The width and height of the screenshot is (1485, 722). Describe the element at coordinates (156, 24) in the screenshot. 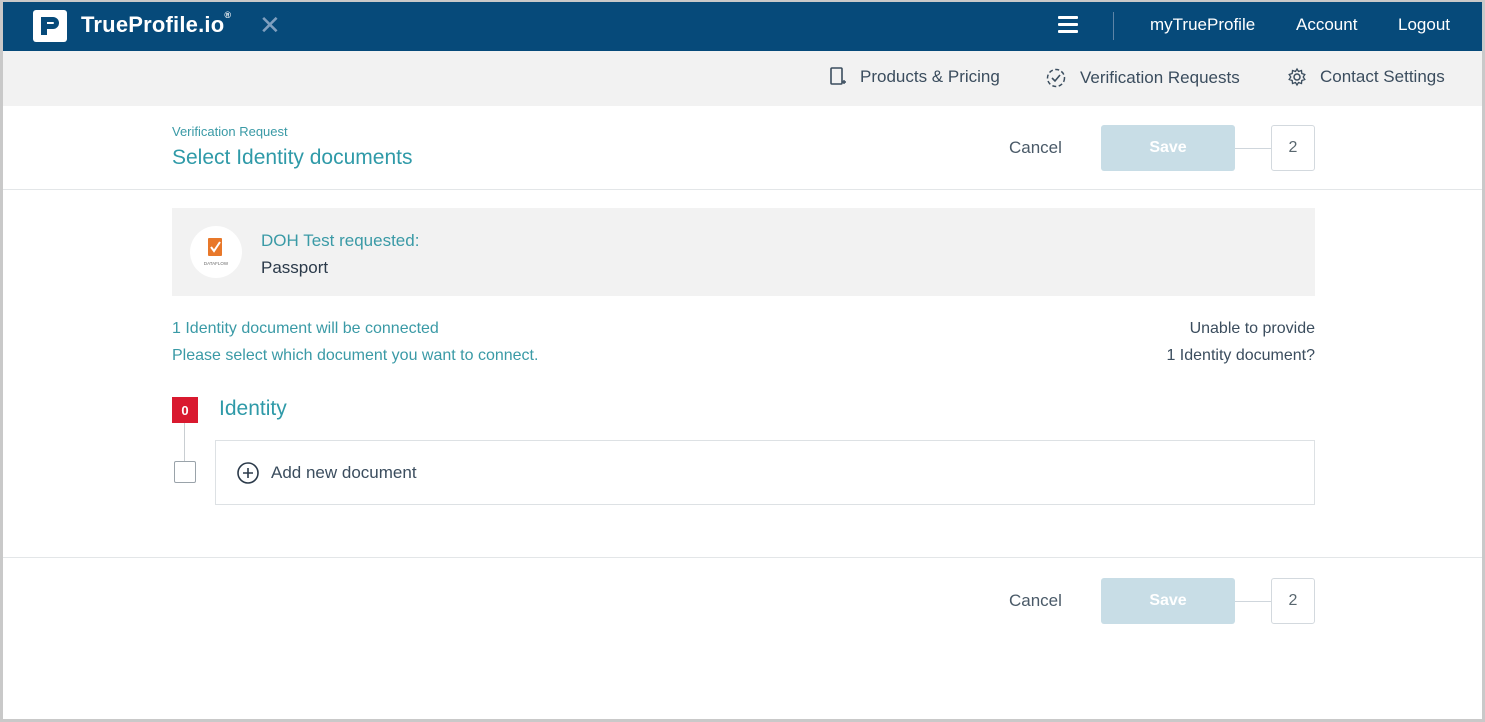

I see `brand-name: TrueProfile.io®` at that location.